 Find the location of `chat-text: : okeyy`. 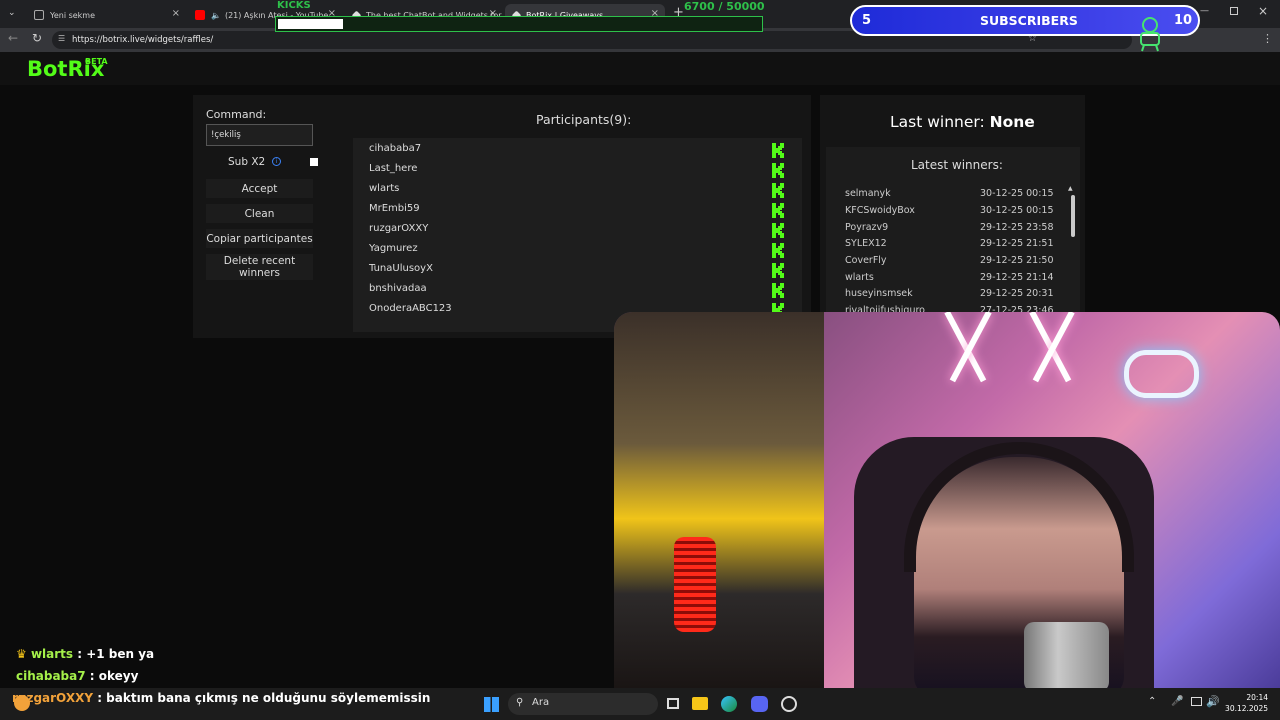

chat-text: : okeyy is located at coordinates (112, 676).